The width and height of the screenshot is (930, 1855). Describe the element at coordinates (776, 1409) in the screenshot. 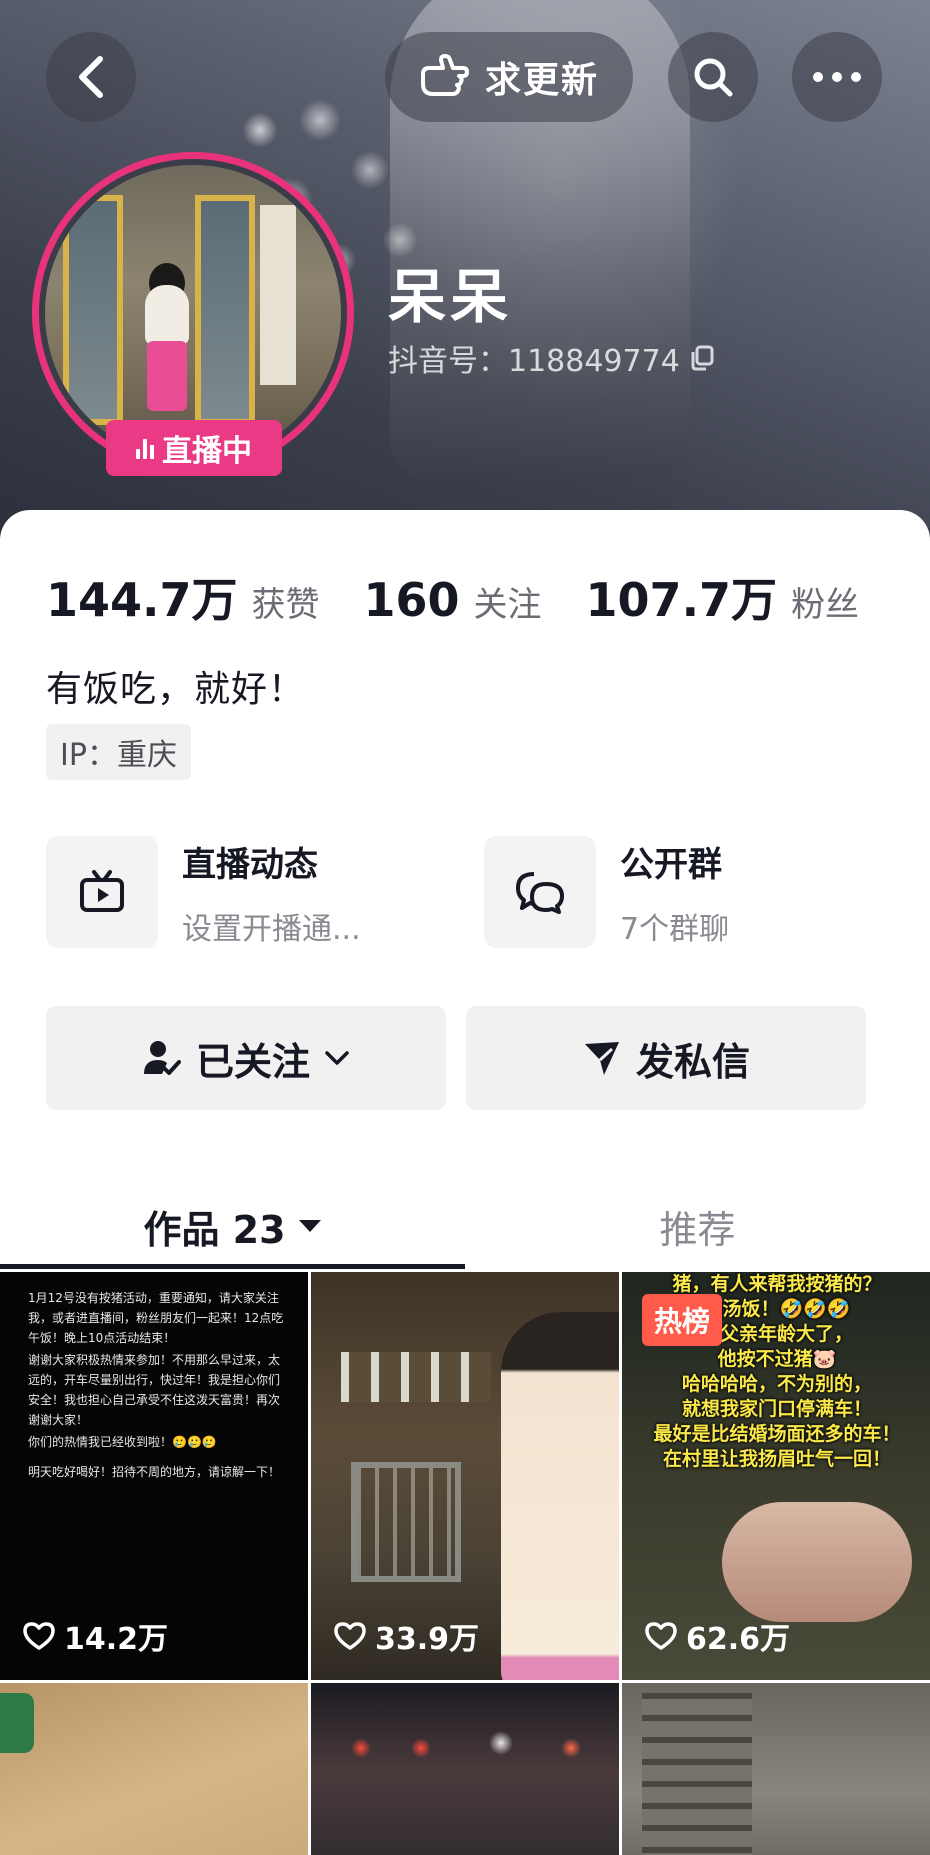

I see `caption-line: 就想我家门口停满车！` at that location.